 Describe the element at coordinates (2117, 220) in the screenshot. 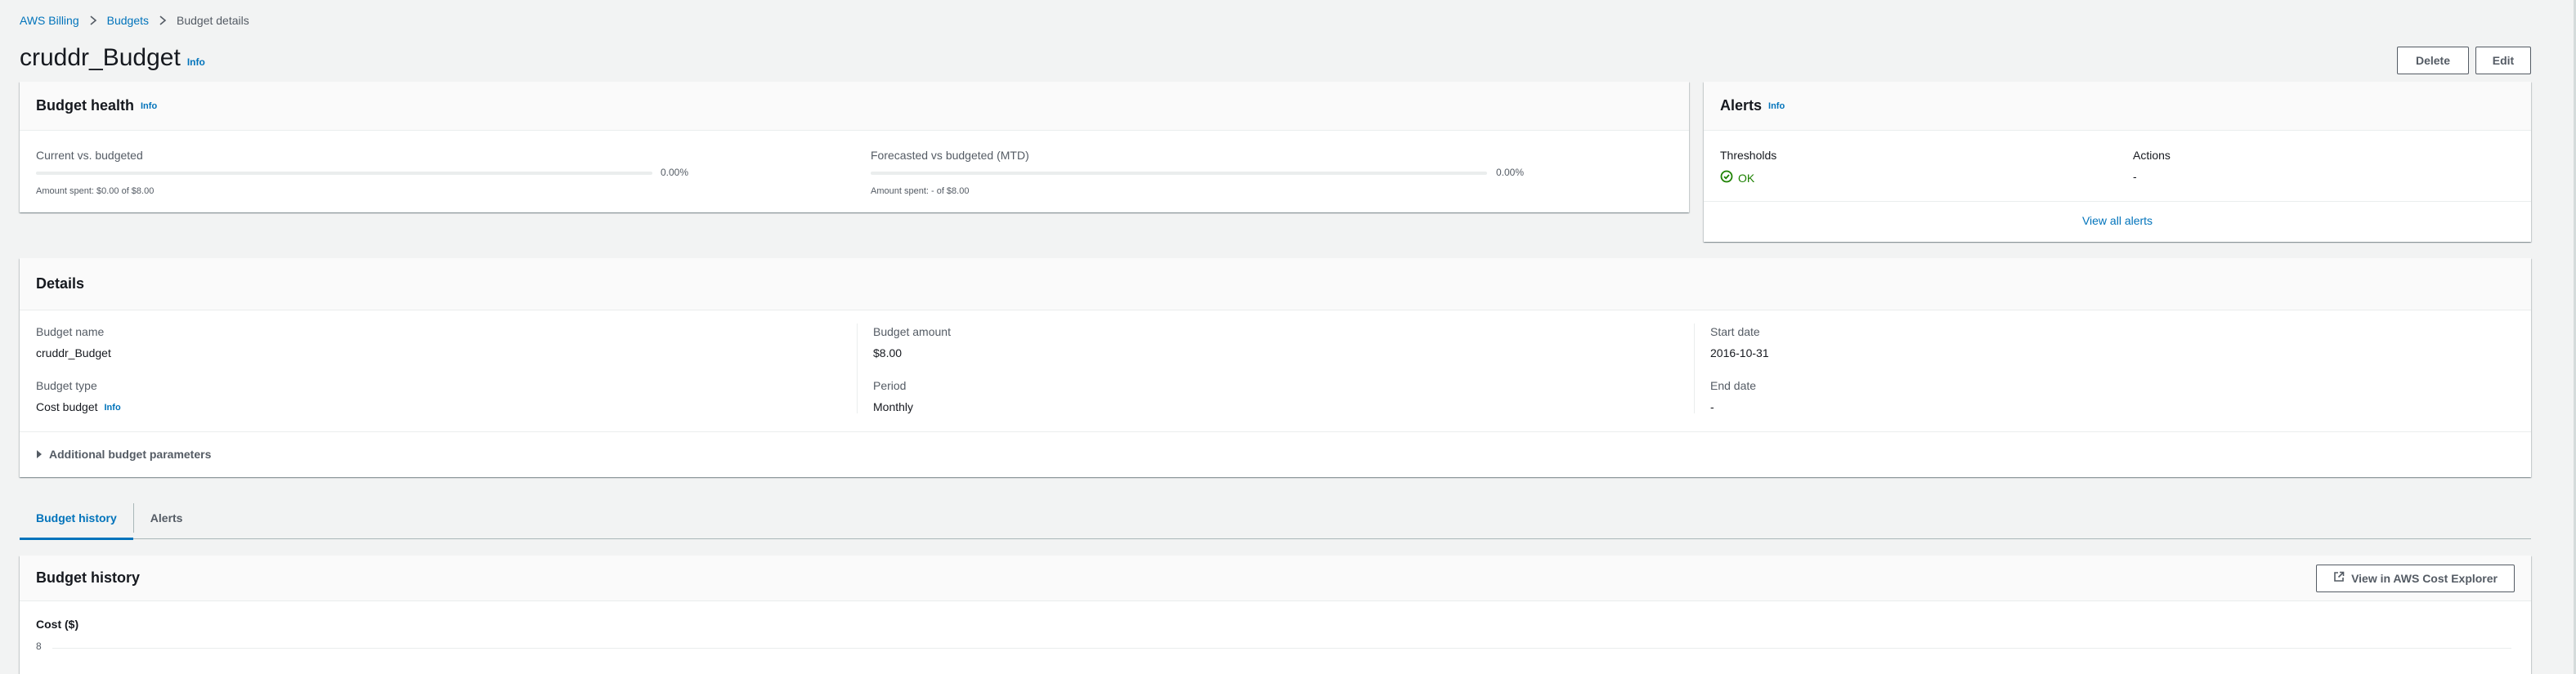

I see `view-all-alerts-link: View all alerts` at that location.